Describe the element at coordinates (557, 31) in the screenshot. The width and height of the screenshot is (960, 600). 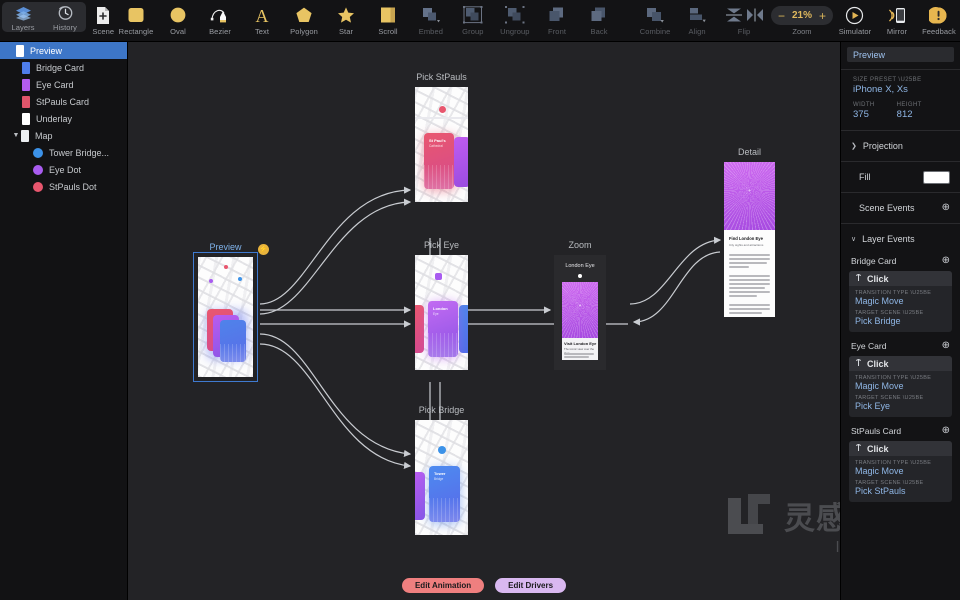
I see `toolbar-front-label: Front` at that location.